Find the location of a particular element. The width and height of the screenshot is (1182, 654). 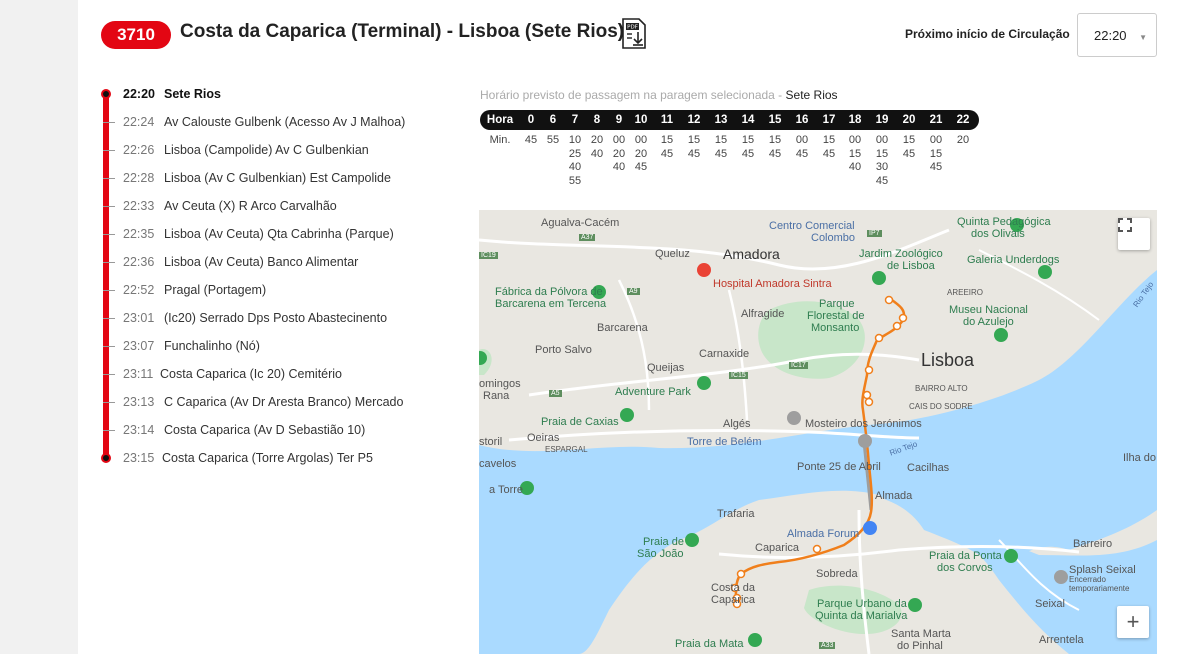

stop-item: 22:36 Lisboa (Av Ceuta) Banco Alimentar is located at coordinates (280, 262).